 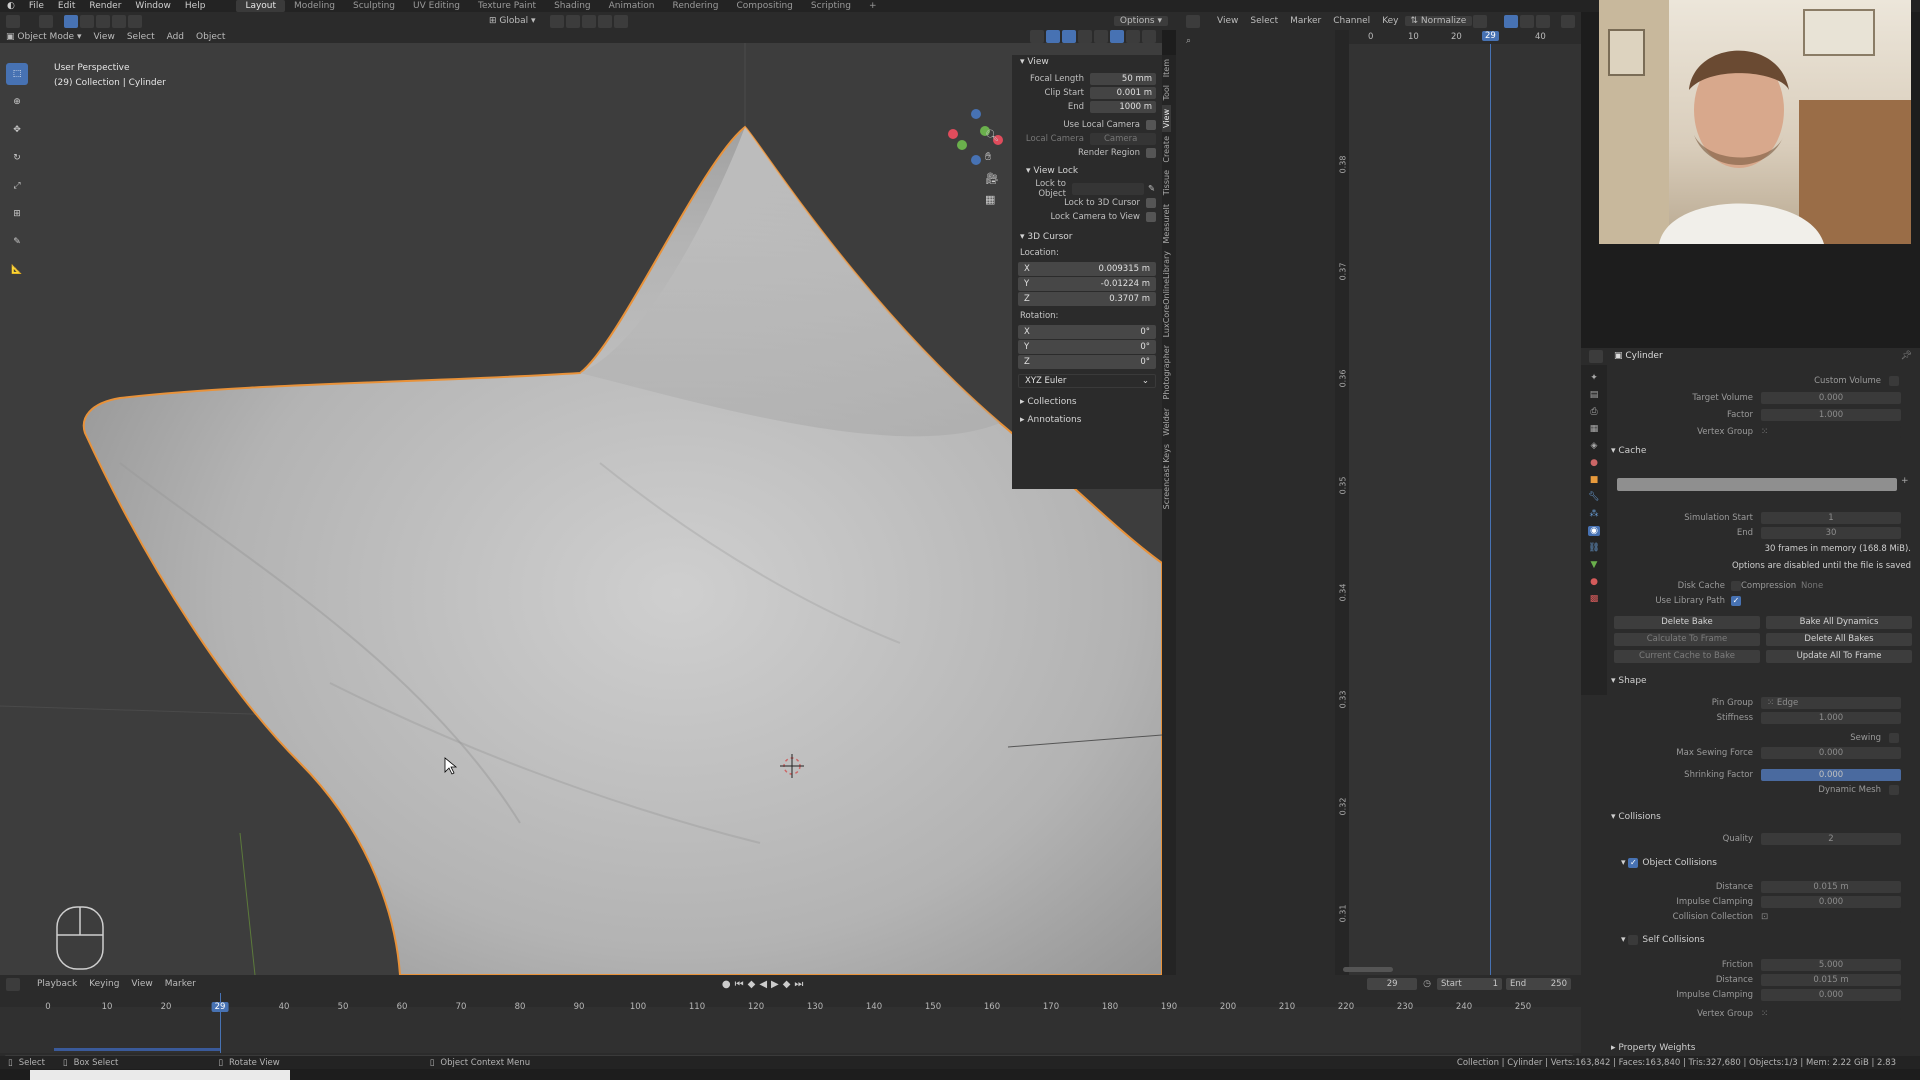 I want to click on properties-editor-type-icon, so click(x=1596, y=356).